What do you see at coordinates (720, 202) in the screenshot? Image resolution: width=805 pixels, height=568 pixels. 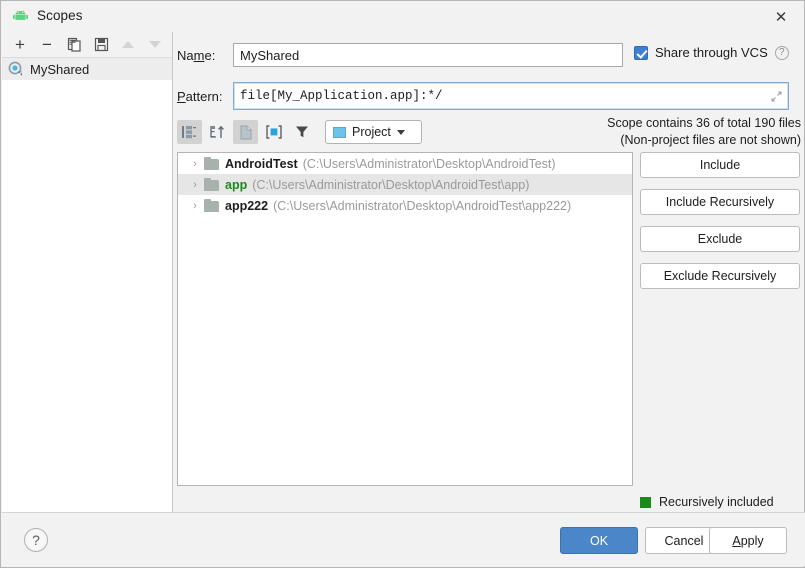 I see `include-recursively-button: Include Recursively` at bounding box center [720, 202].